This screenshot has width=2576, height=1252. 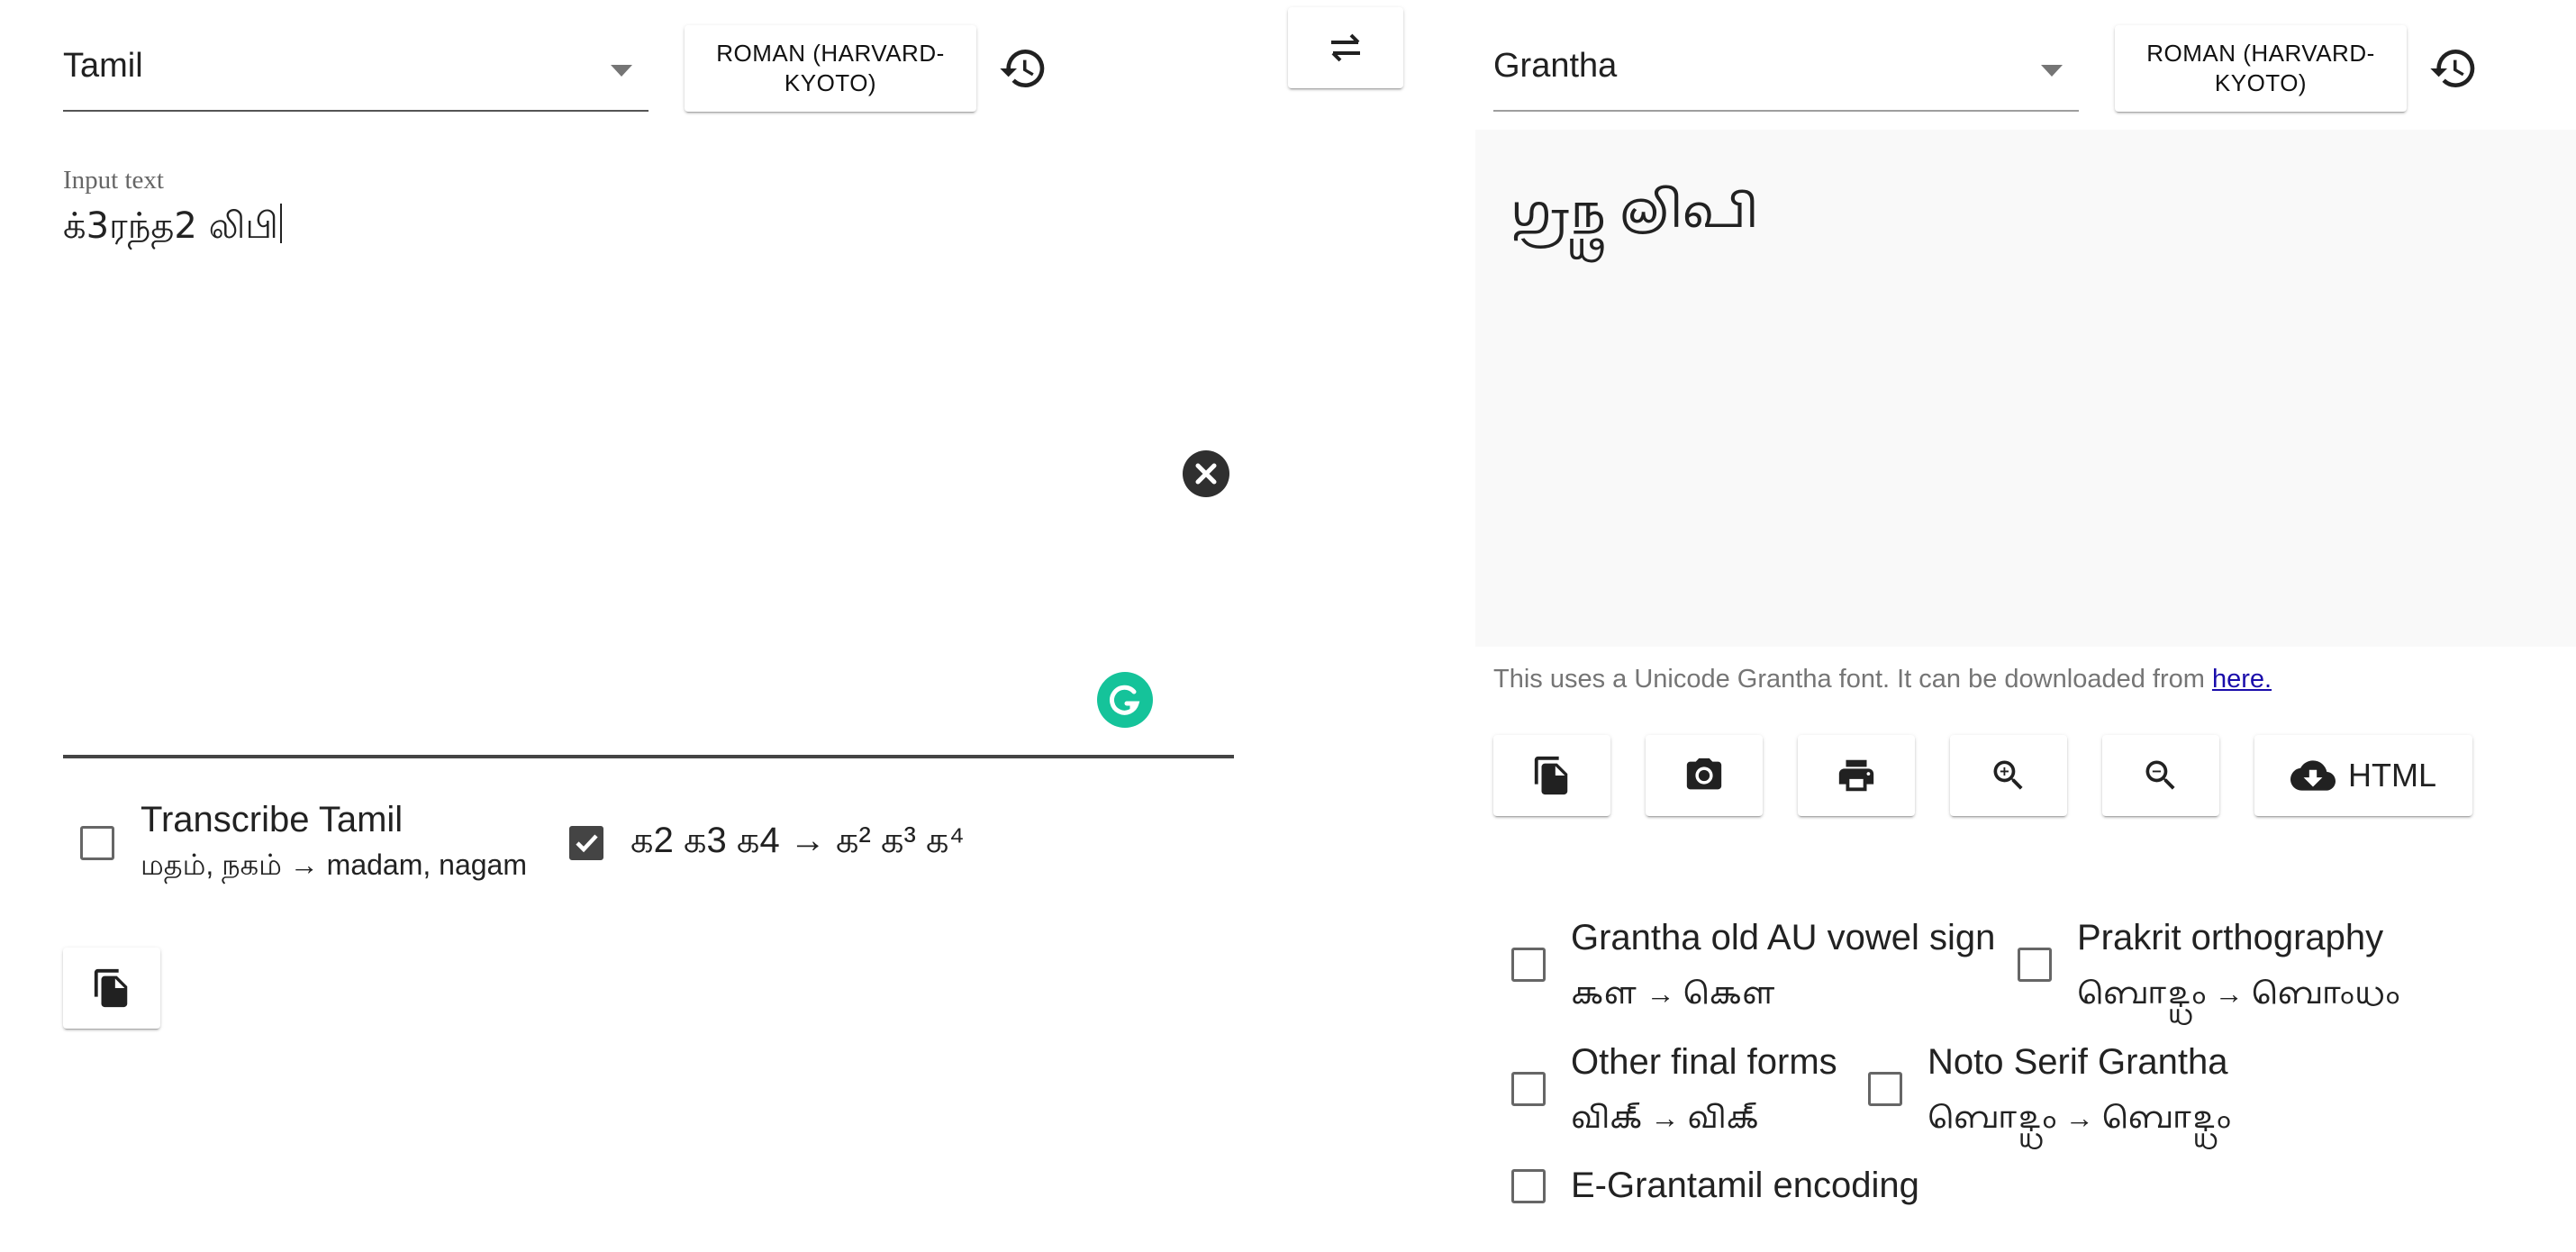 What do you see at coordinates (2035, 965) in the screenshot?
I see `prakrit-orthography-checkbox` at bounding box center [2035, 965].